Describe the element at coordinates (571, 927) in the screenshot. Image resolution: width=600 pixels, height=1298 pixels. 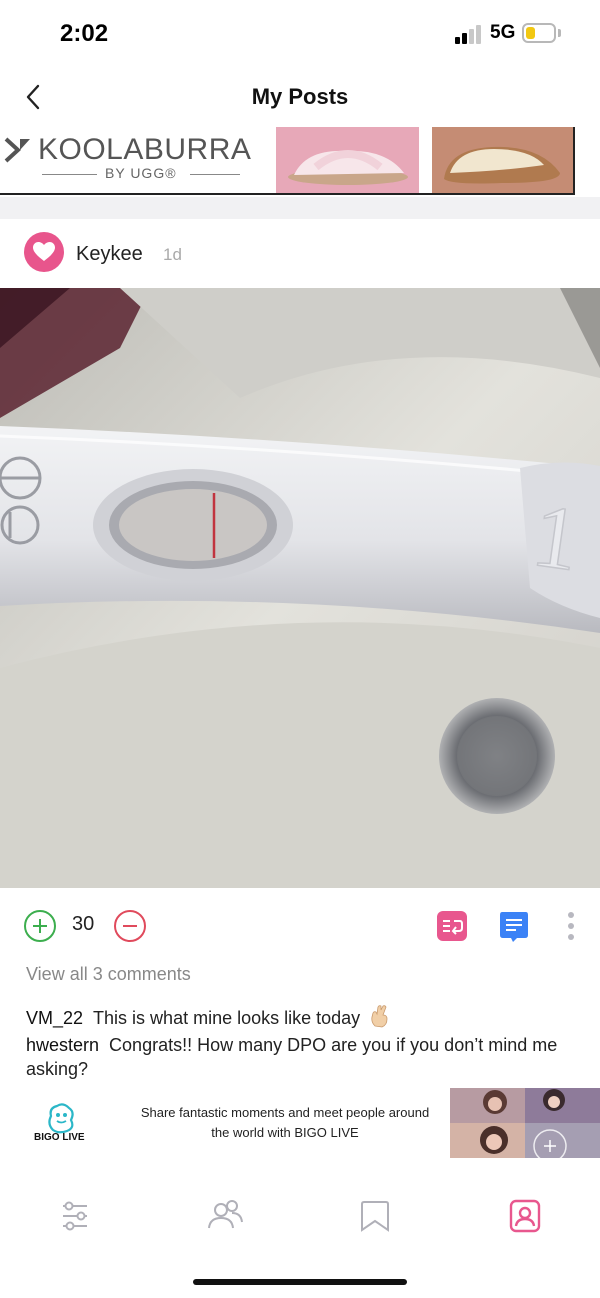
I see `more-icon` at that location.